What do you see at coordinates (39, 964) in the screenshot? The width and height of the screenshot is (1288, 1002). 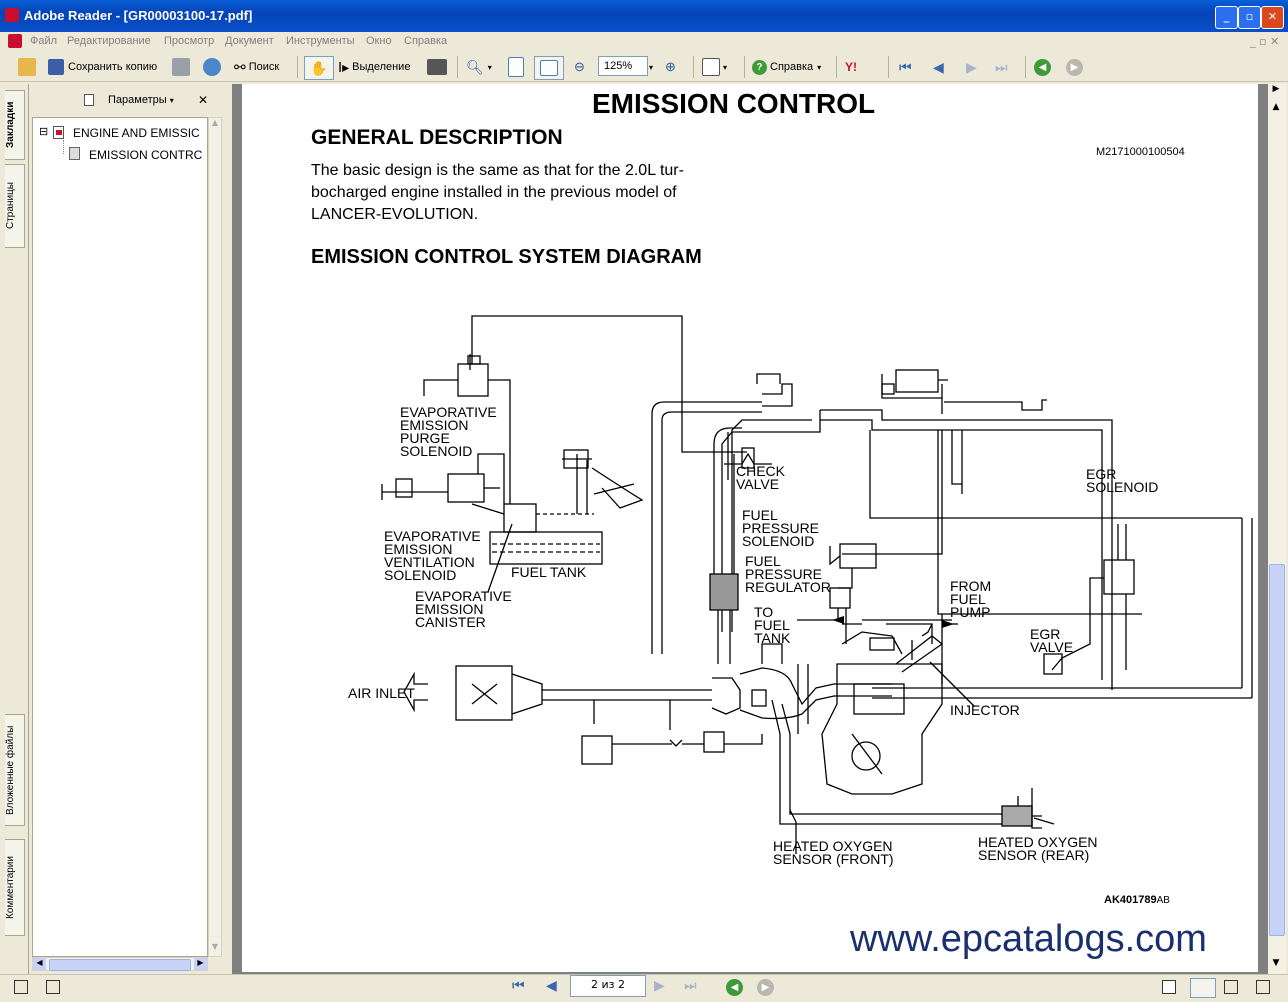 I see `scroll-left-icon: ◀` at bounding box center [39, 964].